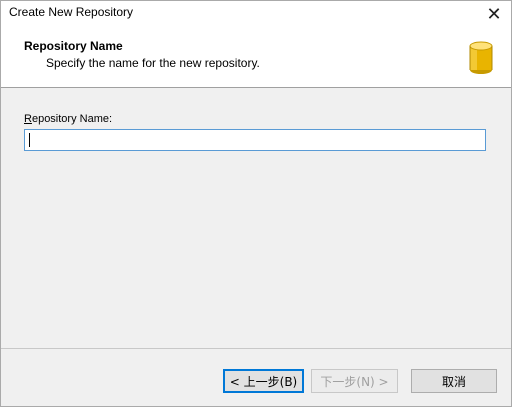 The image size is (512, 407). I want to click on cancel-button: 取消, so click(454, 381).